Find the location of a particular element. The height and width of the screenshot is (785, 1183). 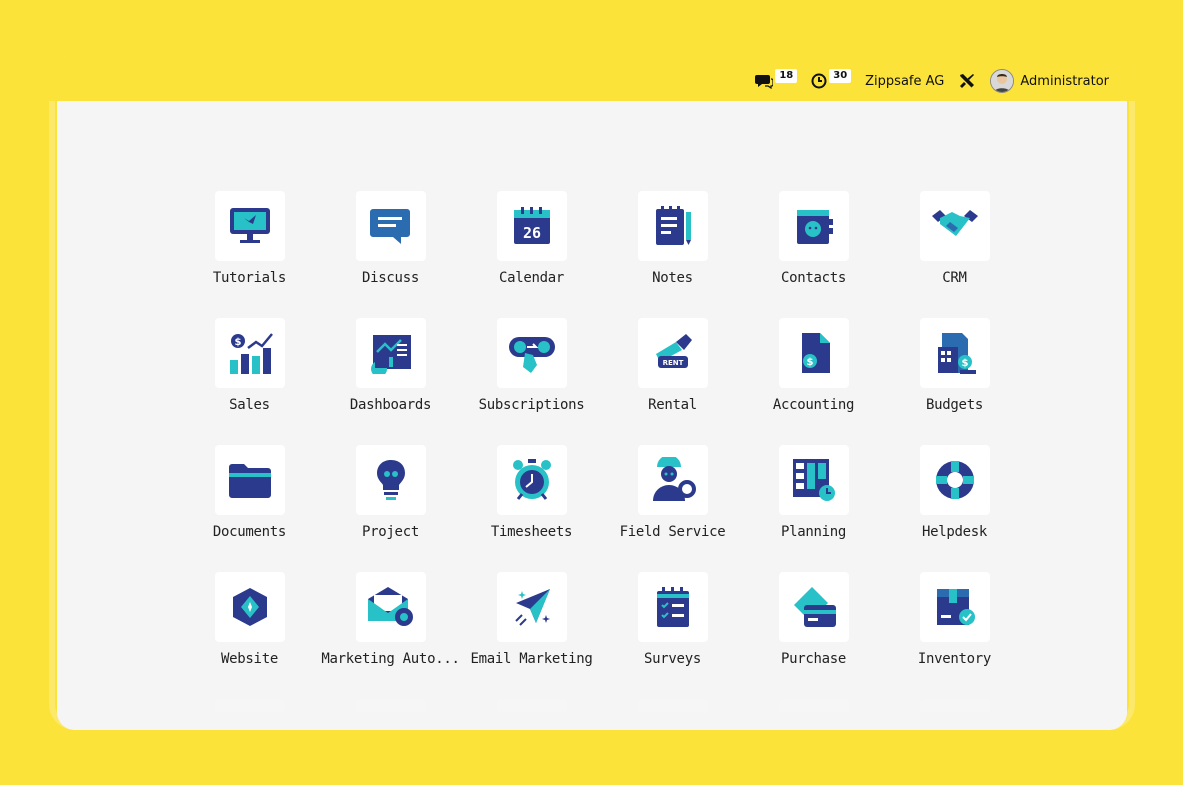

app-sales: $ Sales is located at coordinates (249, 366).